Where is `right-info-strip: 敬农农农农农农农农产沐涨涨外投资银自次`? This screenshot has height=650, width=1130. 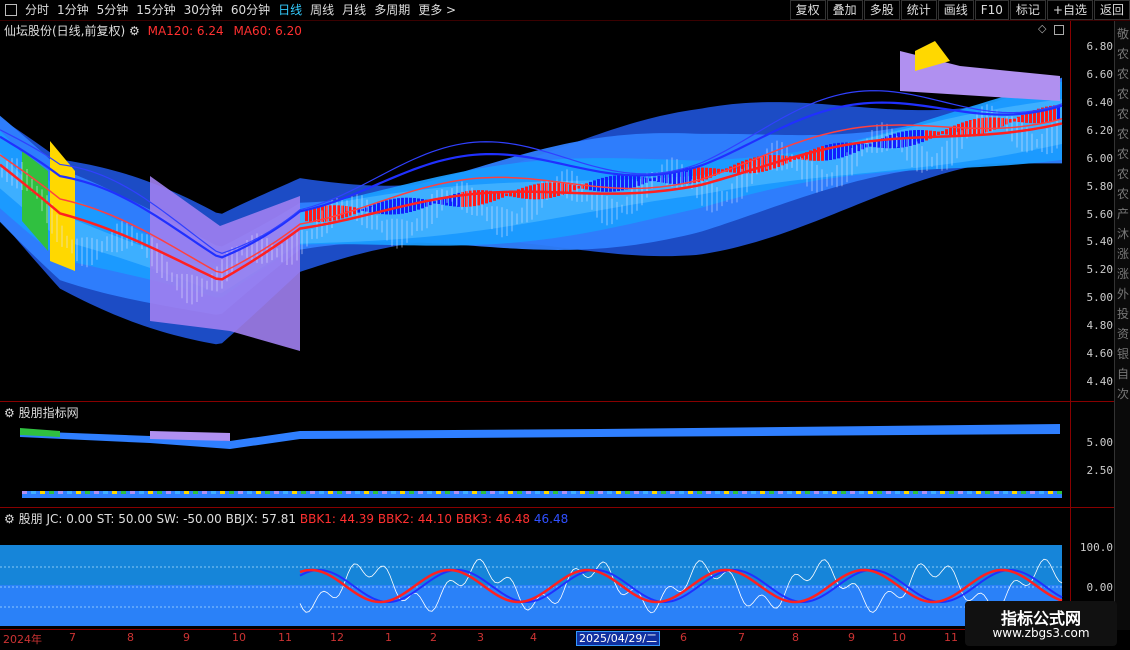 right-info-strip: 敬农农农农农农农农产沐涨涨外投资银自次 is located at coordinates (1122, 325).